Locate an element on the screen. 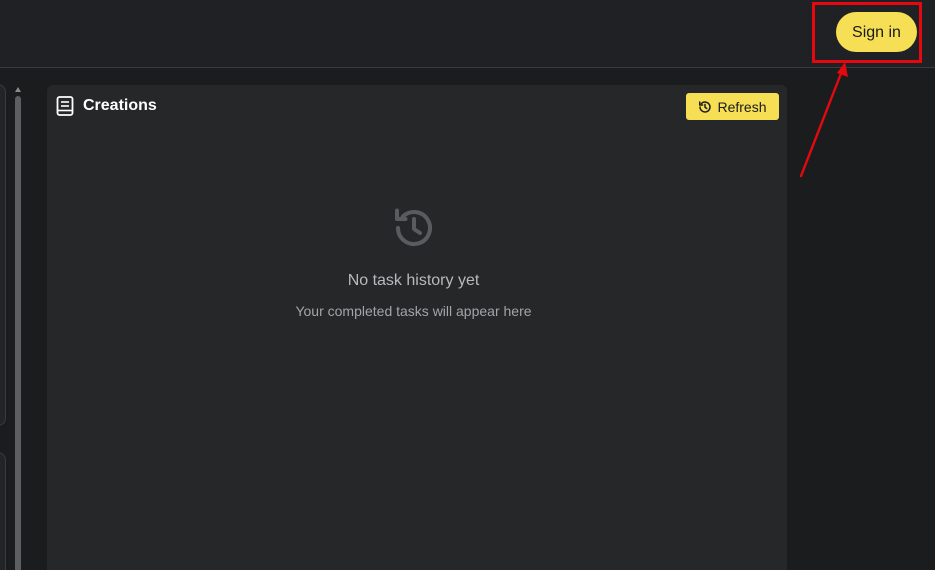 This screenshot has height=570, width=935. history-refresh-icon is located at coordinates (705, 106).